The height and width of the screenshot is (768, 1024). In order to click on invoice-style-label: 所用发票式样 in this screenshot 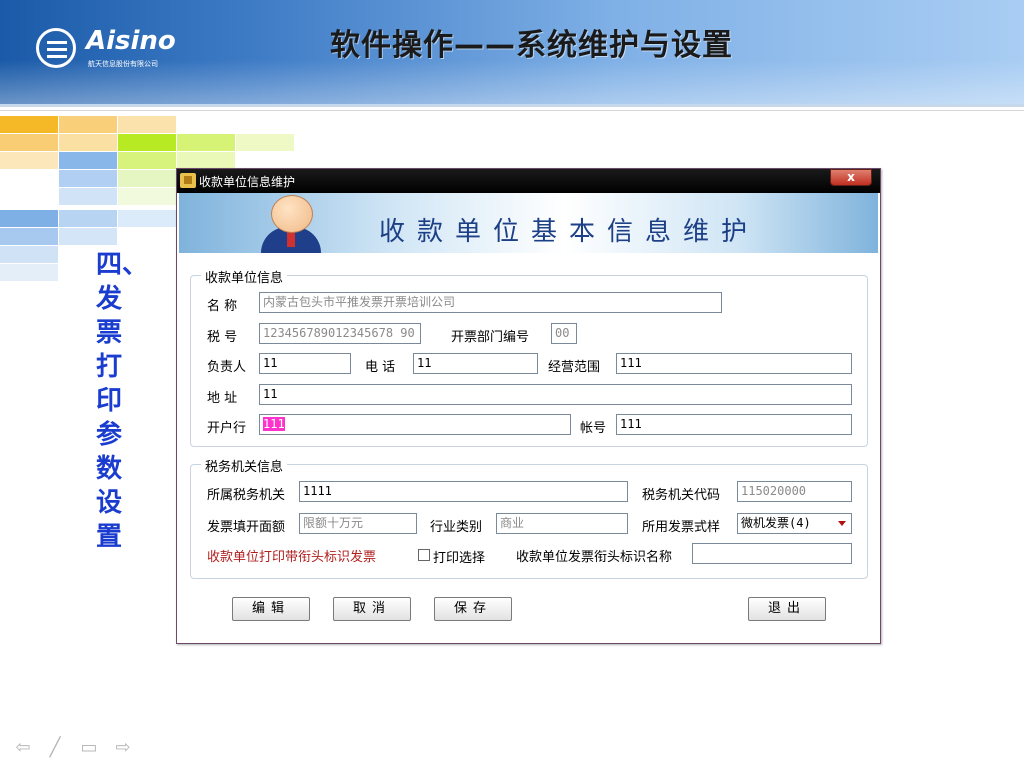, I will do `click(681, 527)`.